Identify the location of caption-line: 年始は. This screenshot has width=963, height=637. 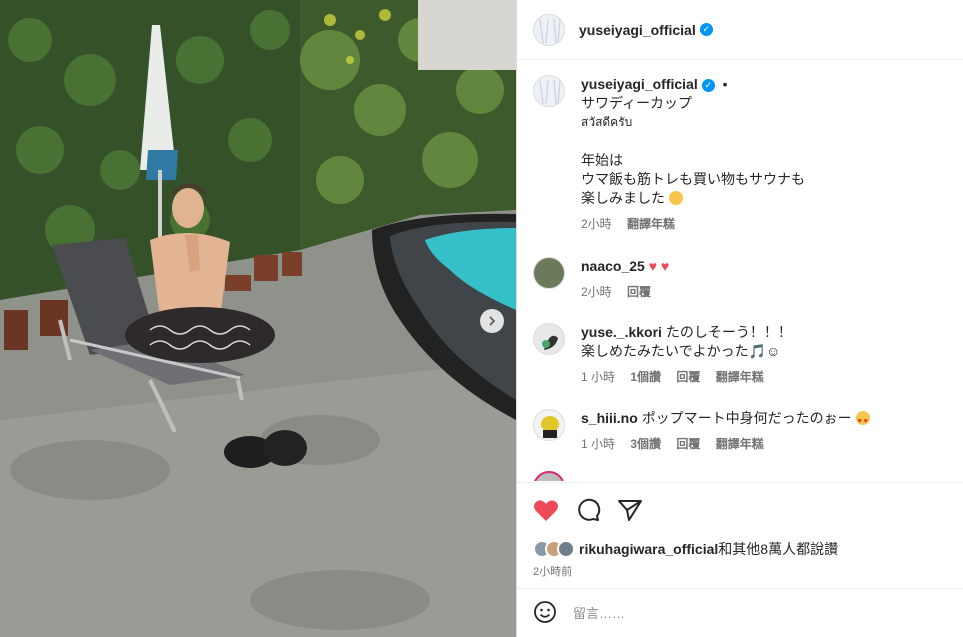
(602, 160).